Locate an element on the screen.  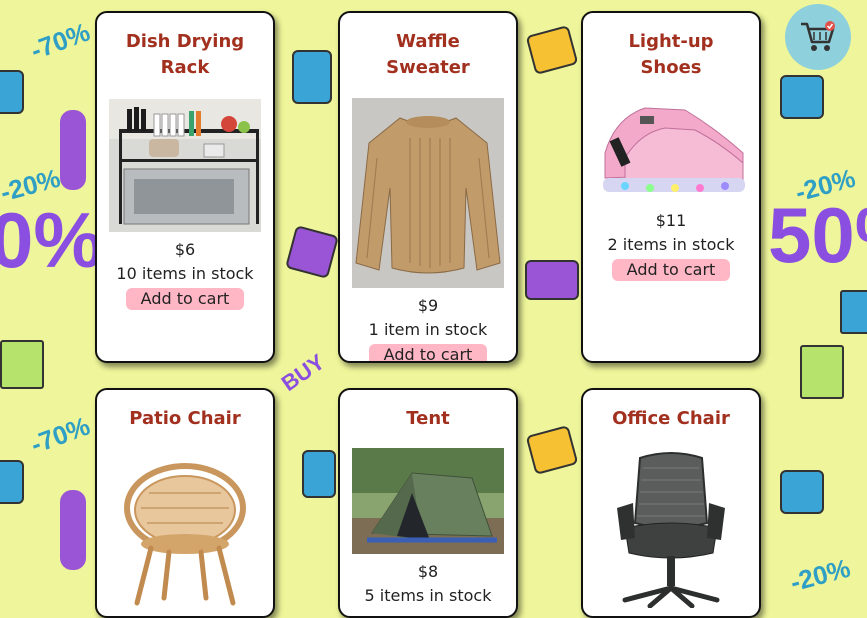
product-price: $11 is located at coordinates (671, 220).